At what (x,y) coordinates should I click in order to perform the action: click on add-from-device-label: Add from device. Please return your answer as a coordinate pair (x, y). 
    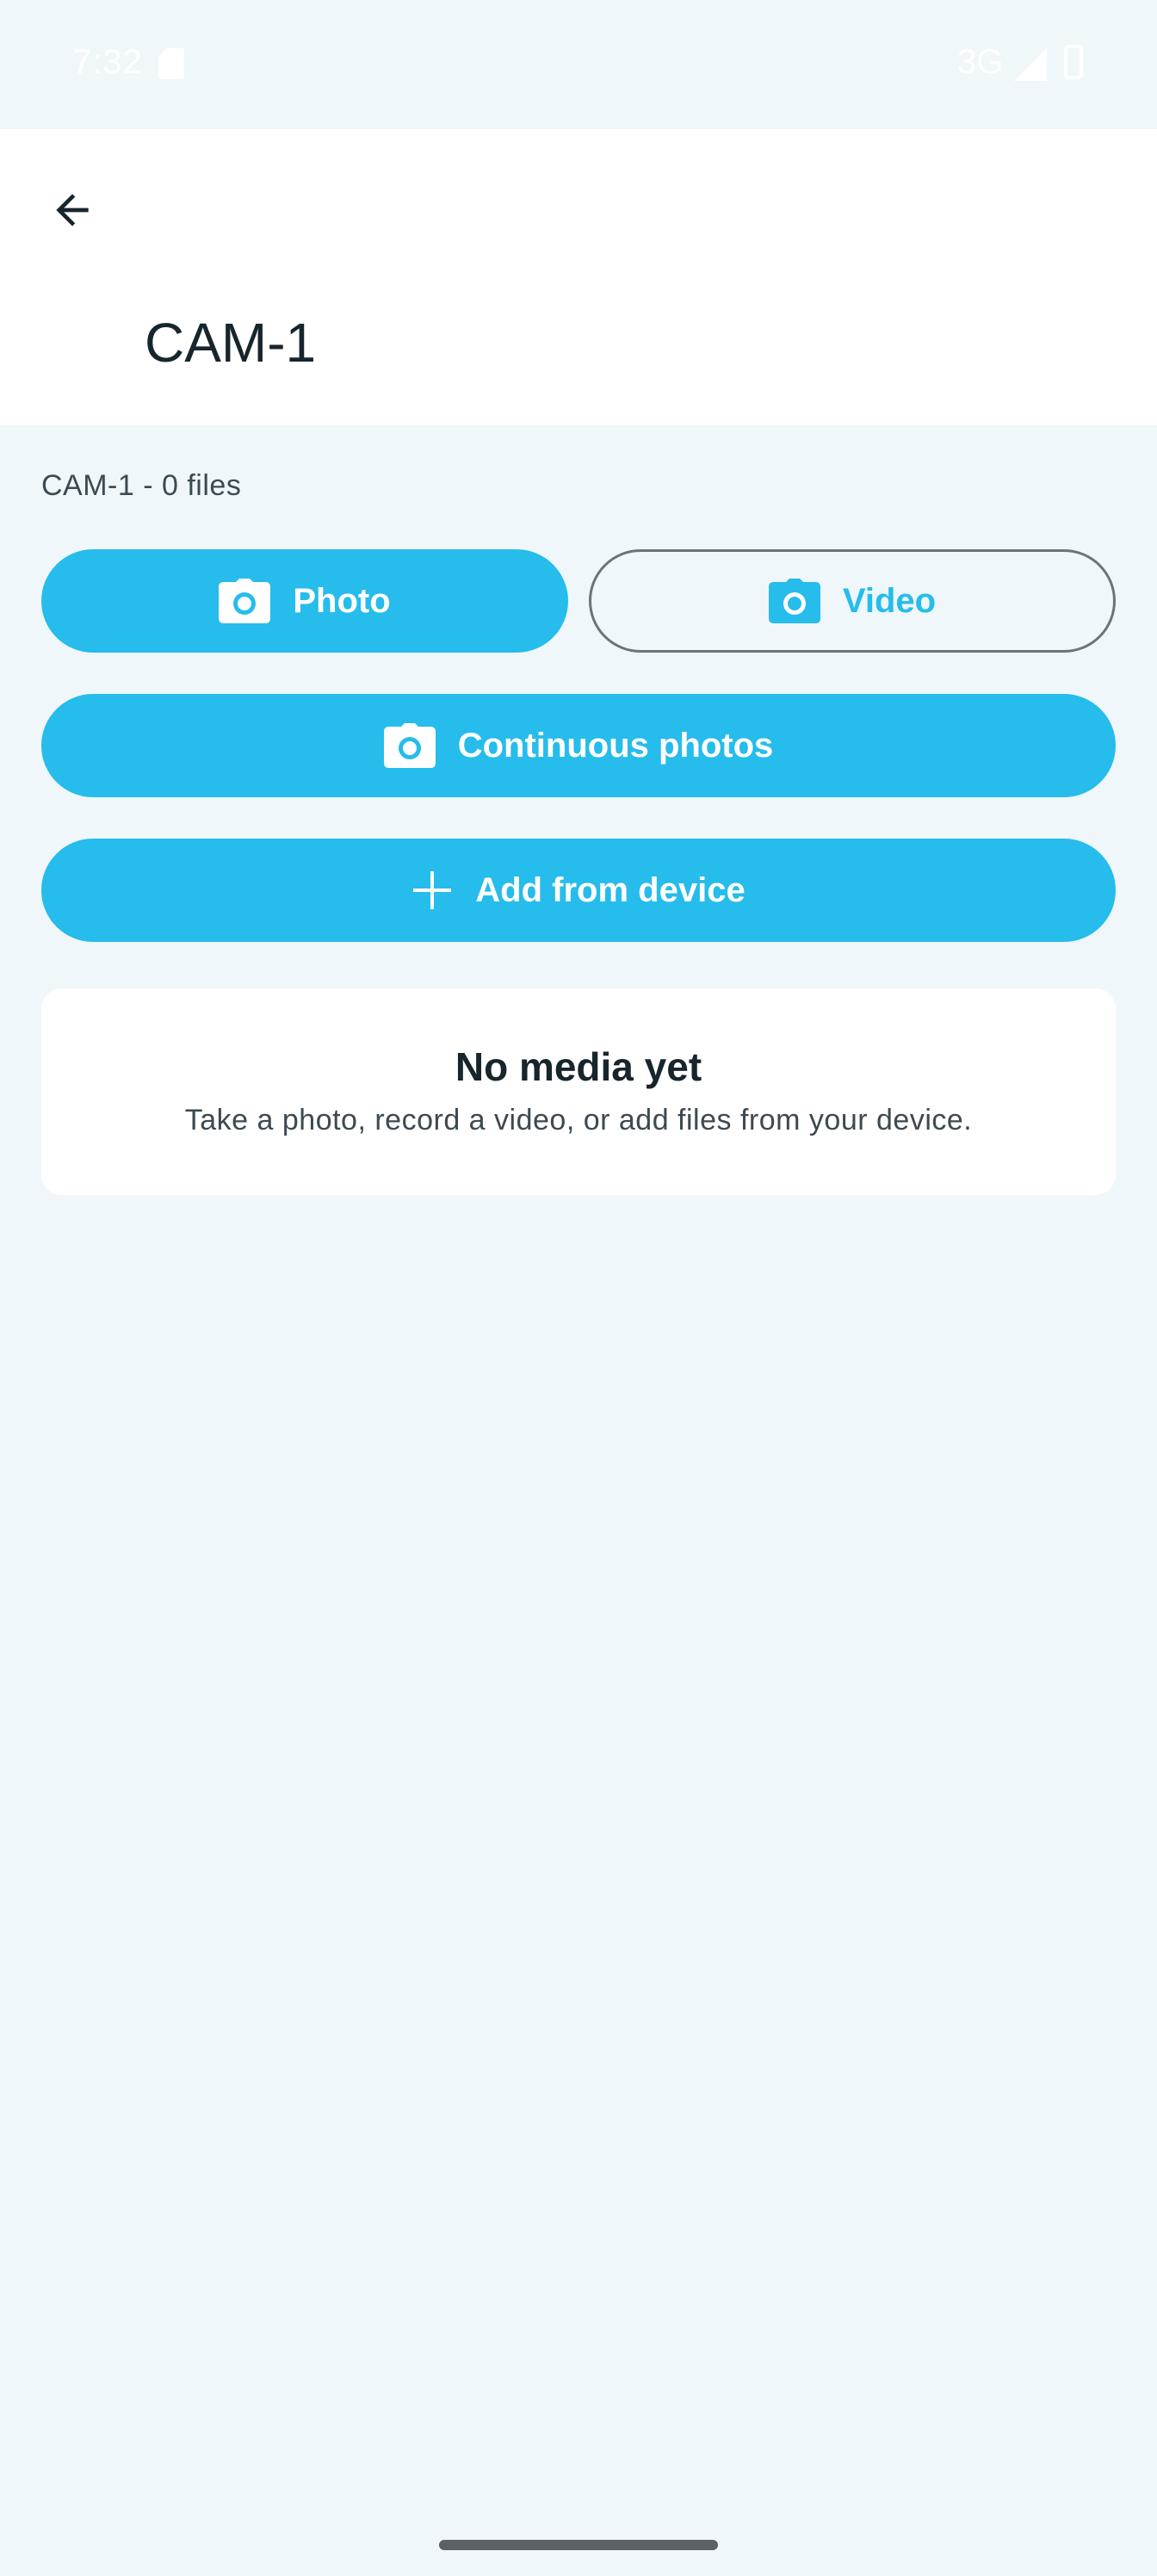
    Looking at the image, I should click on (611, 889).